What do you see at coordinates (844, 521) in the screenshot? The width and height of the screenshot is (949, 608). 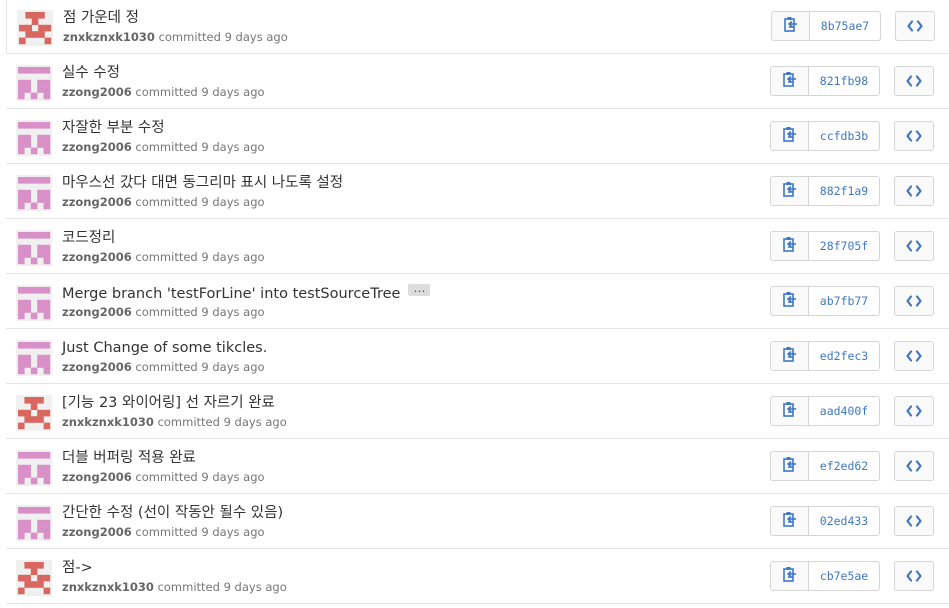 I see `commit-sha-link: 02ed433` at bounding box center [844, 521].